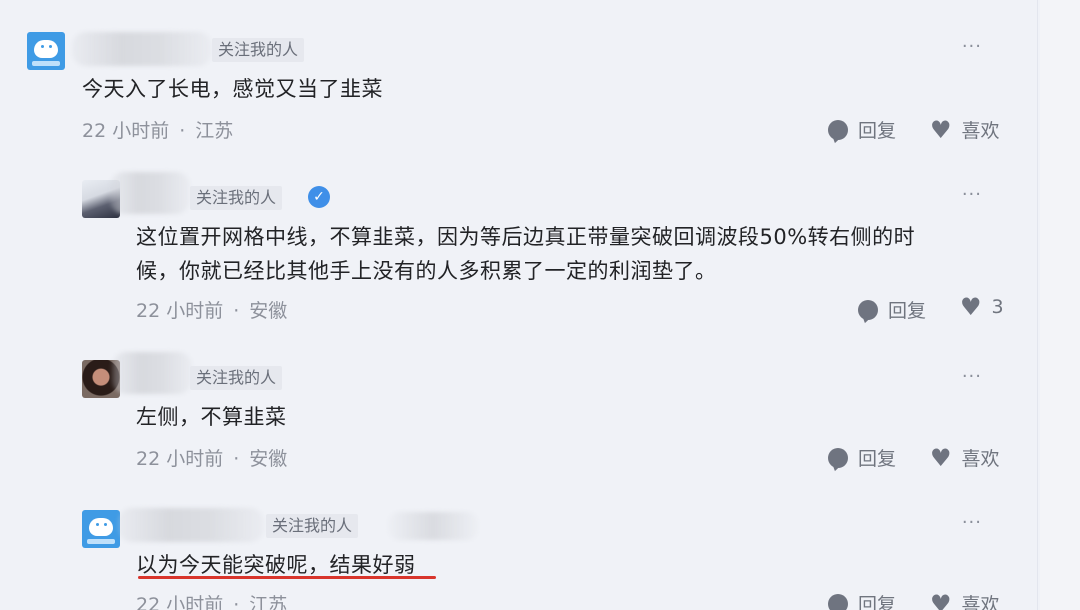 This screenshot has width=1080, height=610. What do you see at coordinates (1060, 305) in the screenshot?
I see `scrollbar` at bounding box center [1060, 305].